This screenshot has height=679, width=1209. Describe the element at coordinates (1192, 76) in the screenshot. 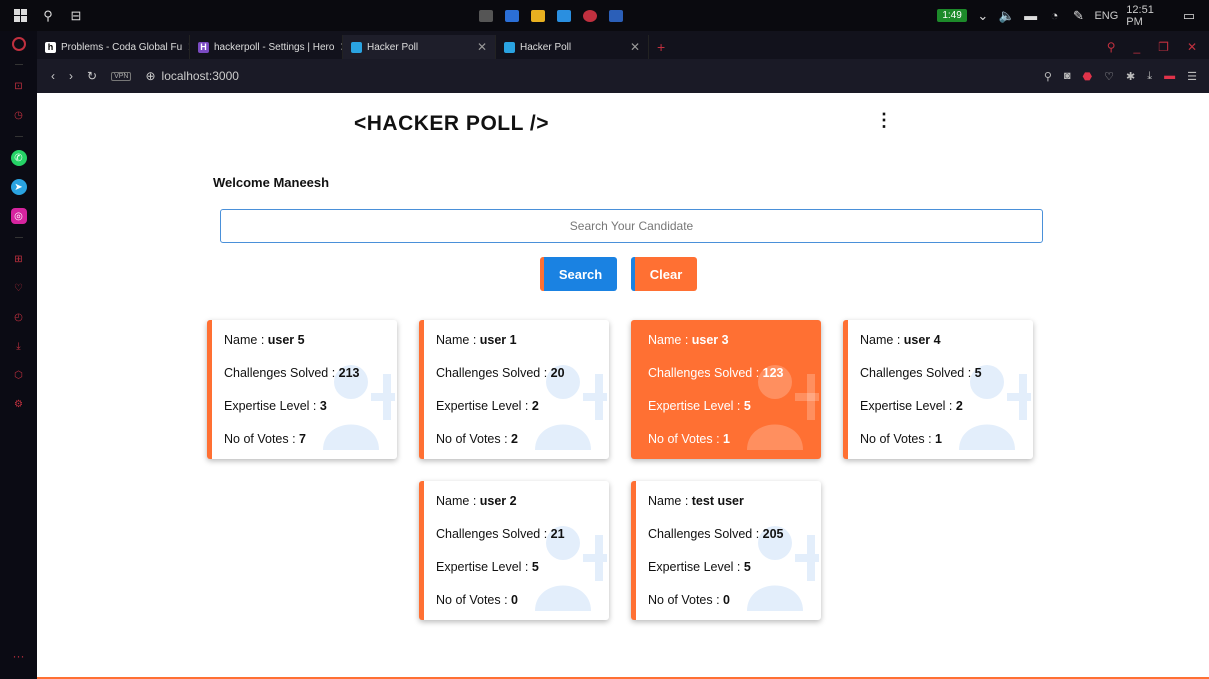

I see `easy-setup-icon: ☰` at that location.